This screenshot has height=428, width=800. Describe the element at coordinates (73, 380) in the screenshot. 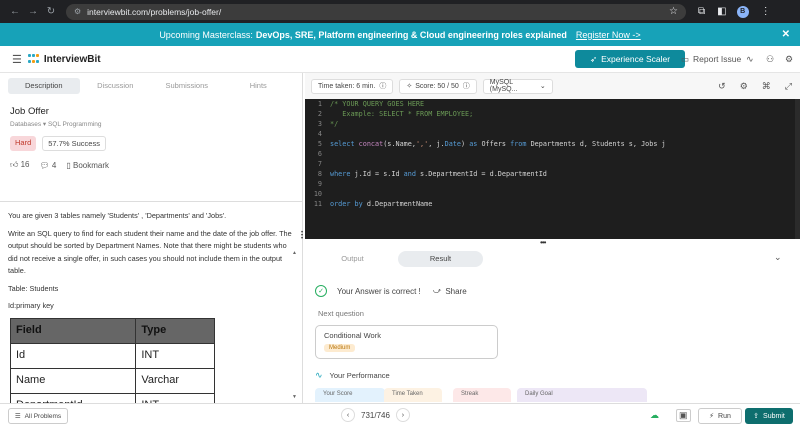

I see `table-cell: Name` at that location.